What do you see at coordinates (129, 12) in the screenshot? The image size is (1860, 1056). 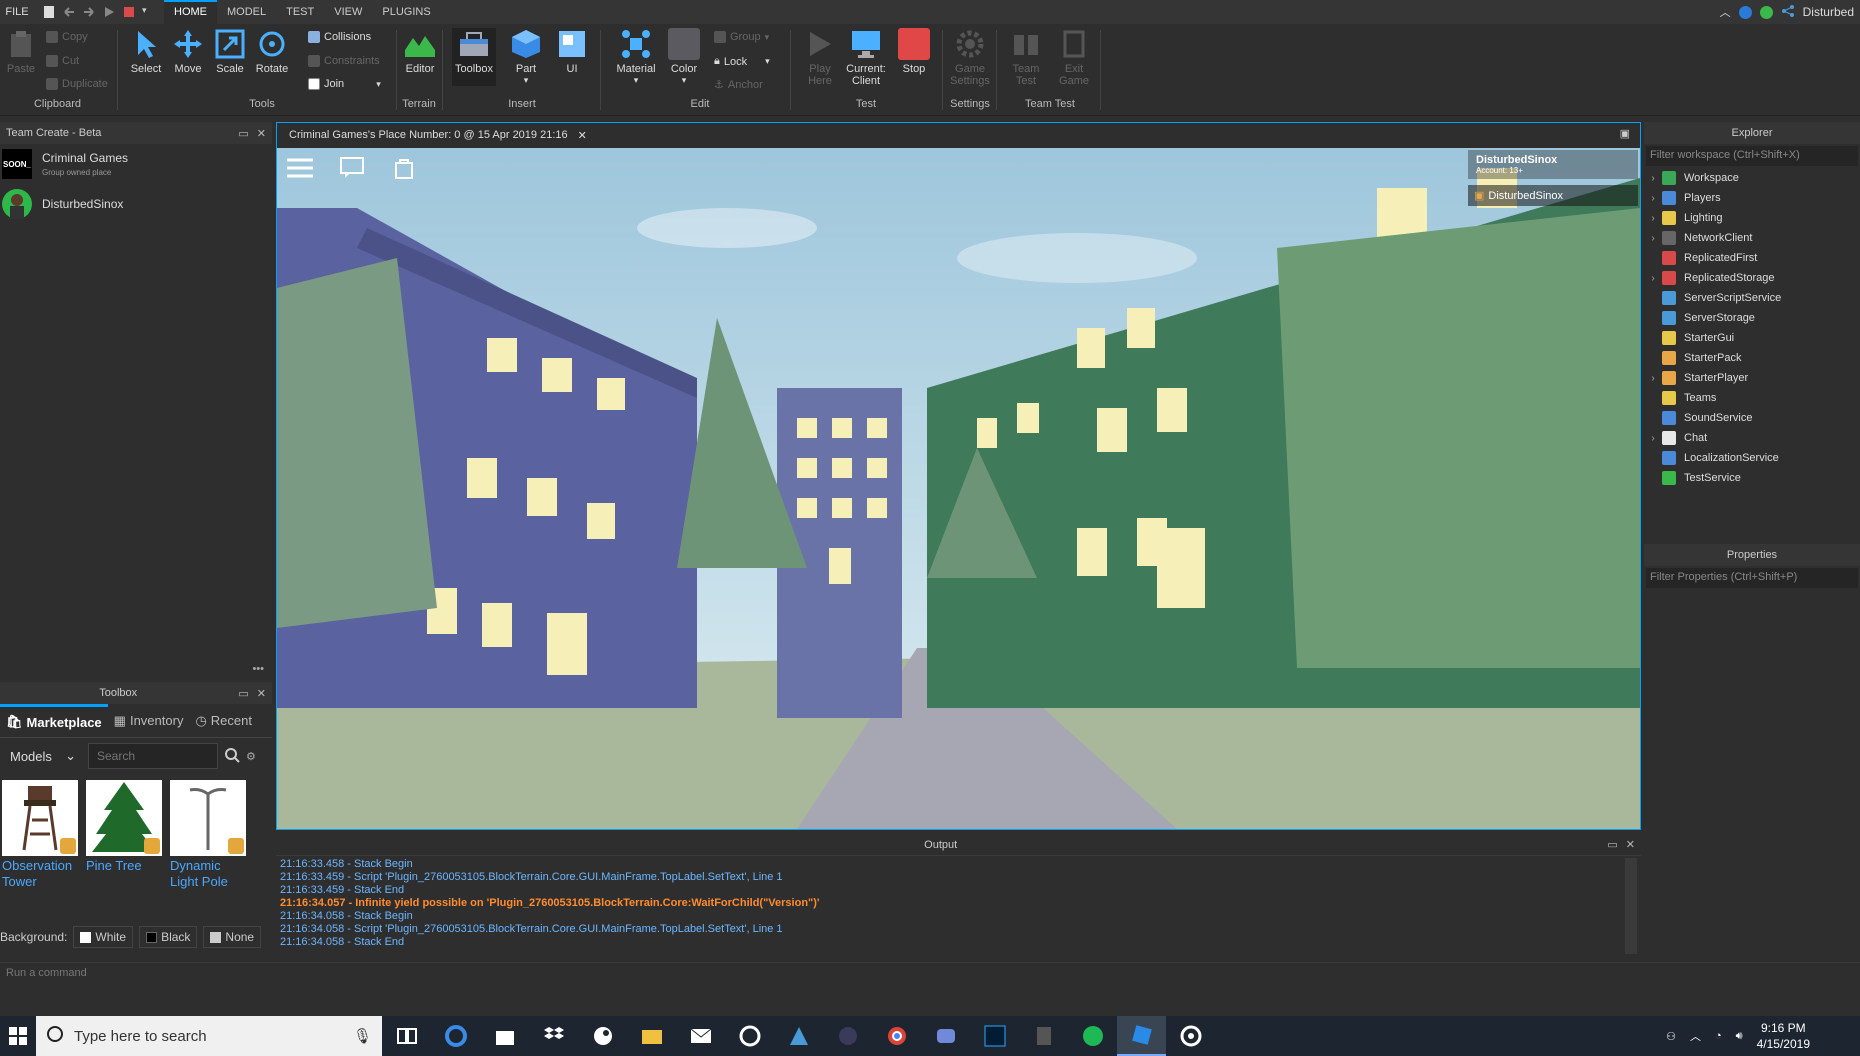 I see `stop-icon` at bounding box center [129, 12].